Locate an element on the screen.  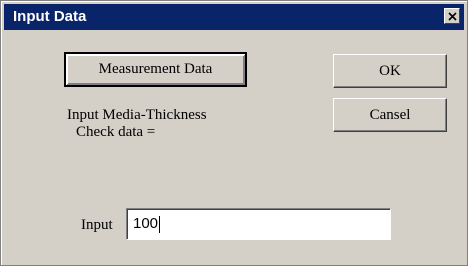
message-line-1: Input Media-Thickness is located at coordinates (137, 115).